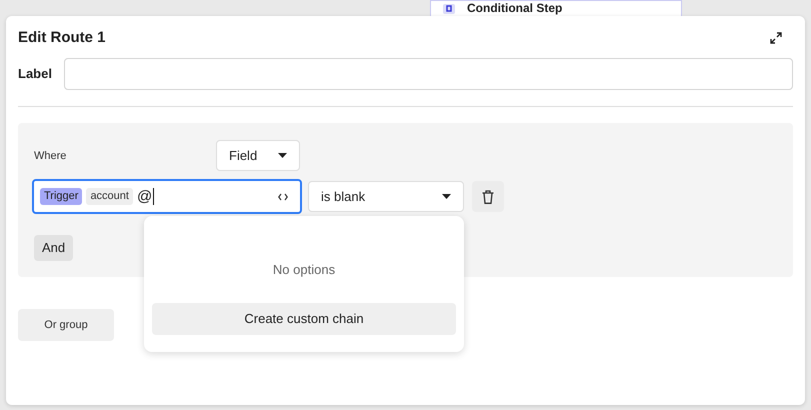  Describe the element at coordinates (514, 8) in the screenshot. I see `node-title: Conditional Step` at that location.